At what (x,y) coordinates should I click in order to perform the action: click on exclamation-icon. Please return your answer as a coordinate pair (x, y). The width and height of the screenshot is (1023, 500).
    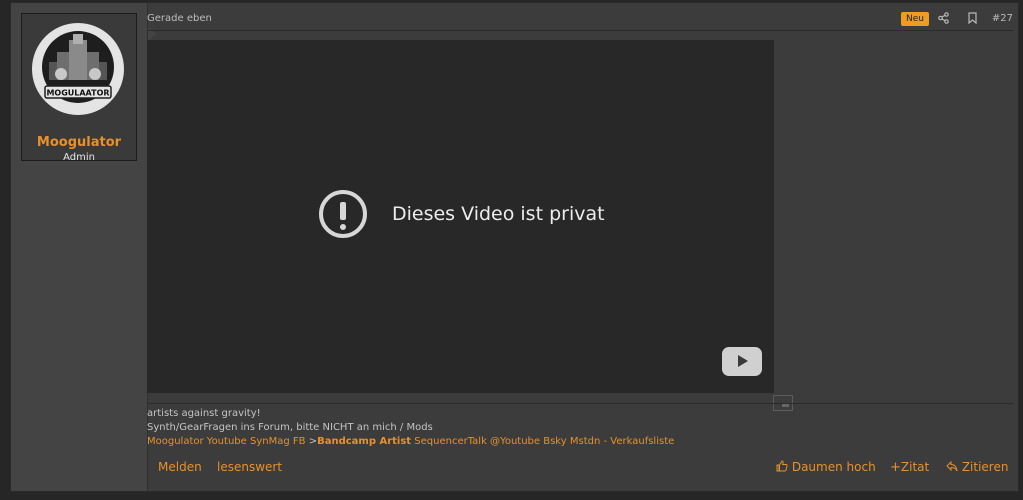
    Looking at the image, I should click on (343, 214).